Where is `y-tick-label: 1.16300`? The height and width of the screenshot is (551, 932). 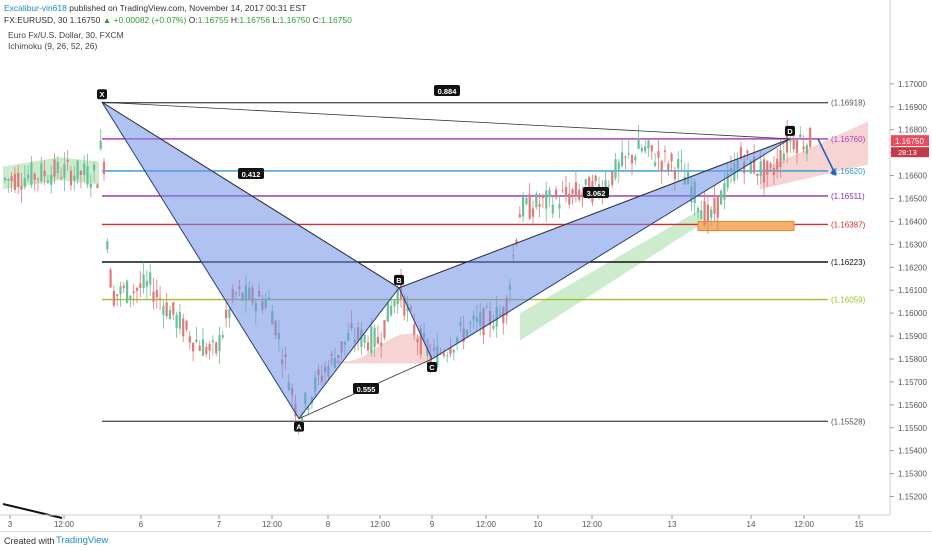 y-tick-label: 1.16300 is located at coordinates (912, 244).